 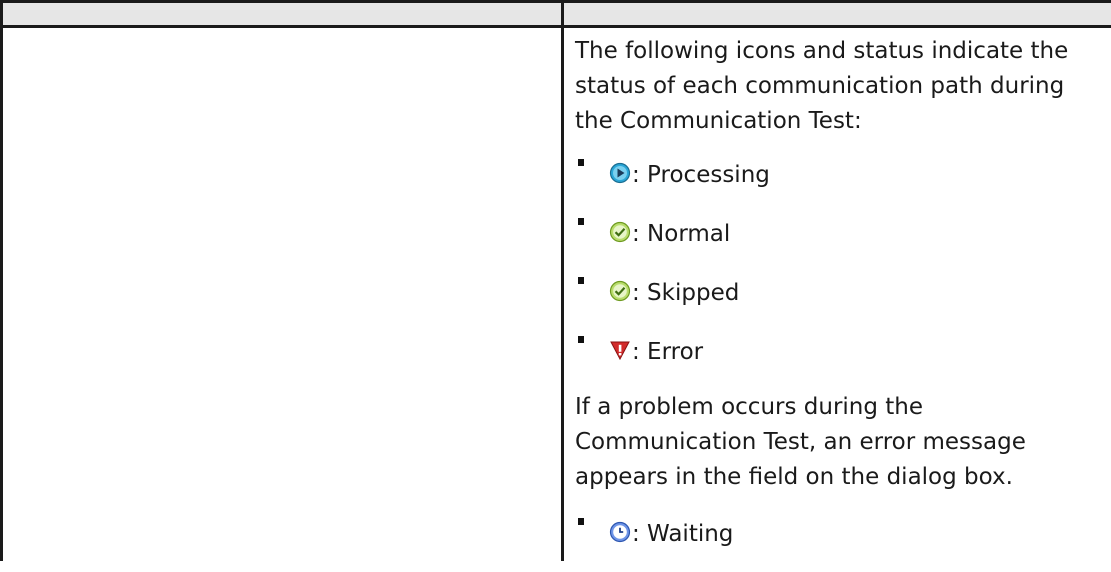 I want to click on table-left-border, so click(x=1, y=280).